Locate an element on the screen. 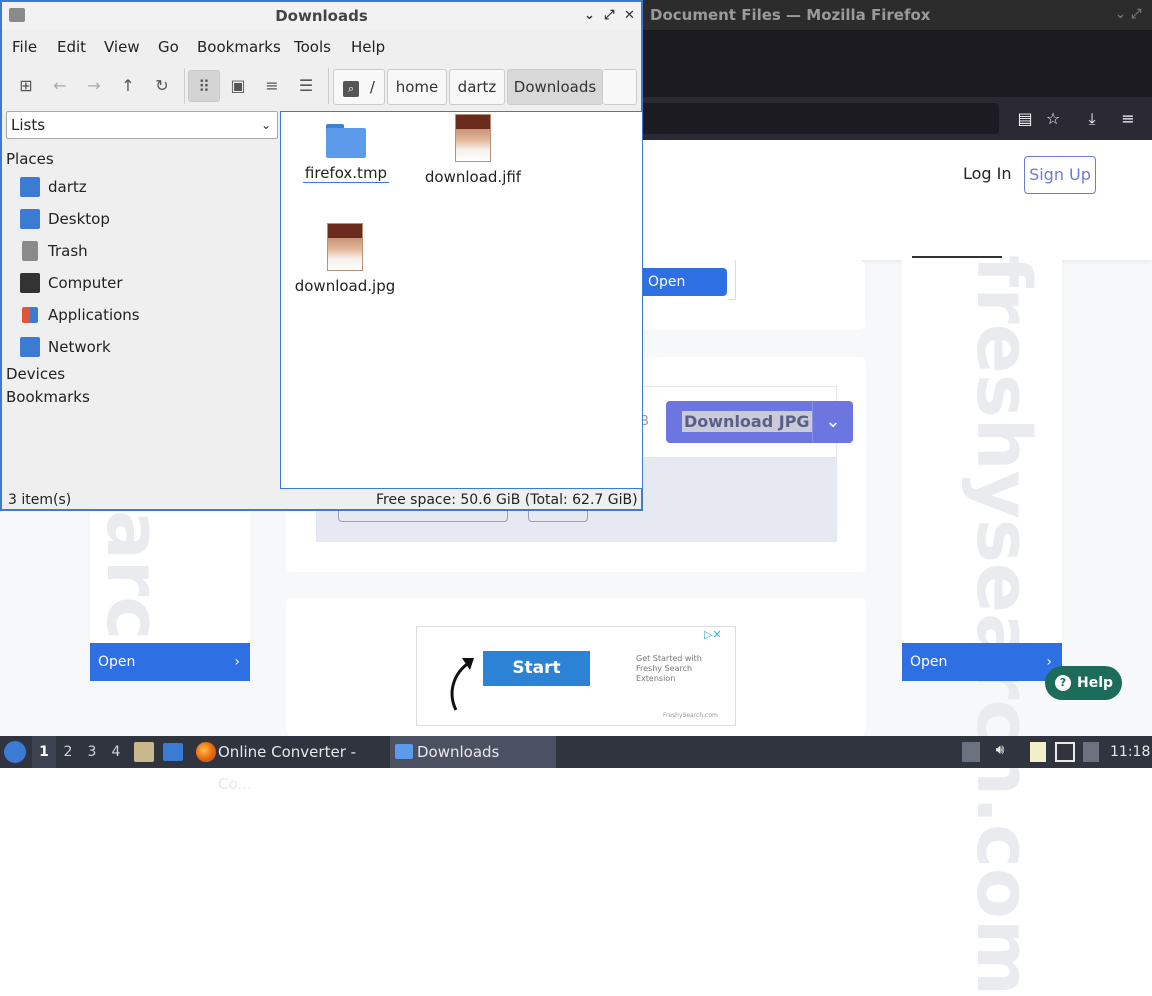 The height and width of the screenshot is (996, 1152). chevron-right-icon: › is located at coordinates (237, 662).